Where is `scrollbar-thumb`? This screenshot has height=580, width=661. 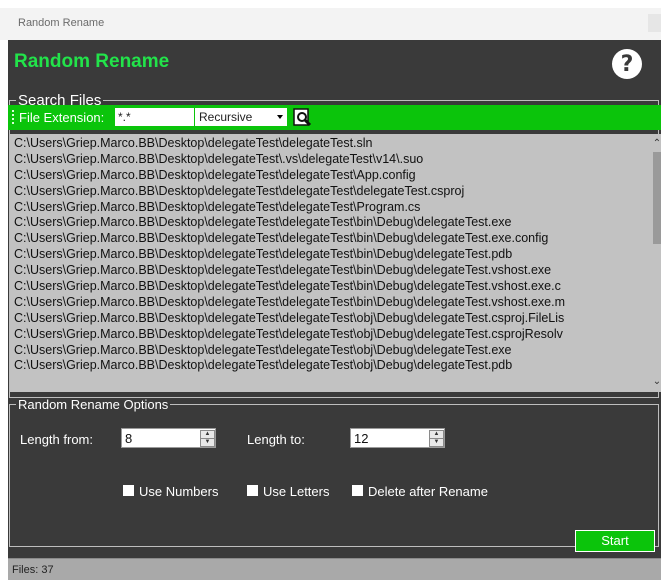 scrollbar-thumb is located at coordinates (657, 198).